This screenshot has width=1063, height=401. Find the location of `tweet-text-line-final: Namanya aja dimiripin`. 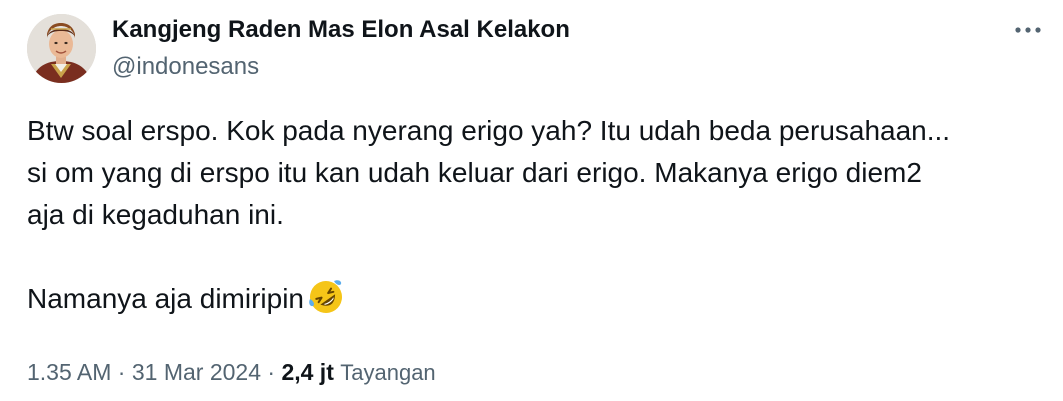

tweet-text-line-final: Namanya aja dimiripin is located at coordinates (537, 299).